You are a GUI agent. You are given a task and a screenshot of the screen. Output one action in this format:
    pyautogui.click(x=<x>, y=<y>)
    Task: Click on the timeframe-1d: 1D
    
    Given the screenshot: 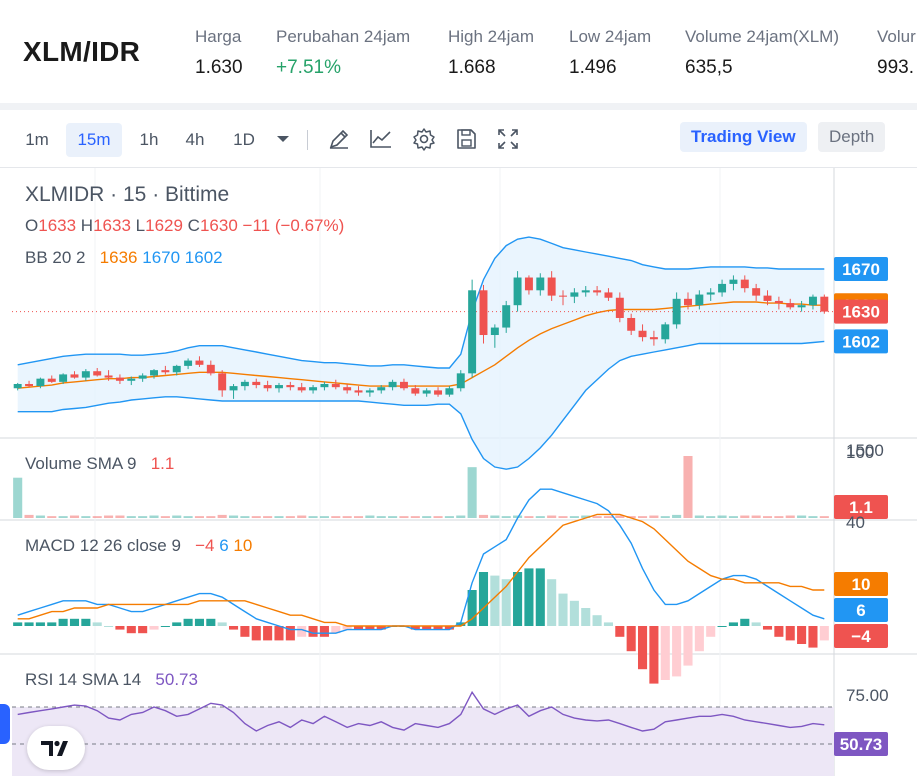 What is the action you would take?
    pyautogui.click(x=244, y=140)
    